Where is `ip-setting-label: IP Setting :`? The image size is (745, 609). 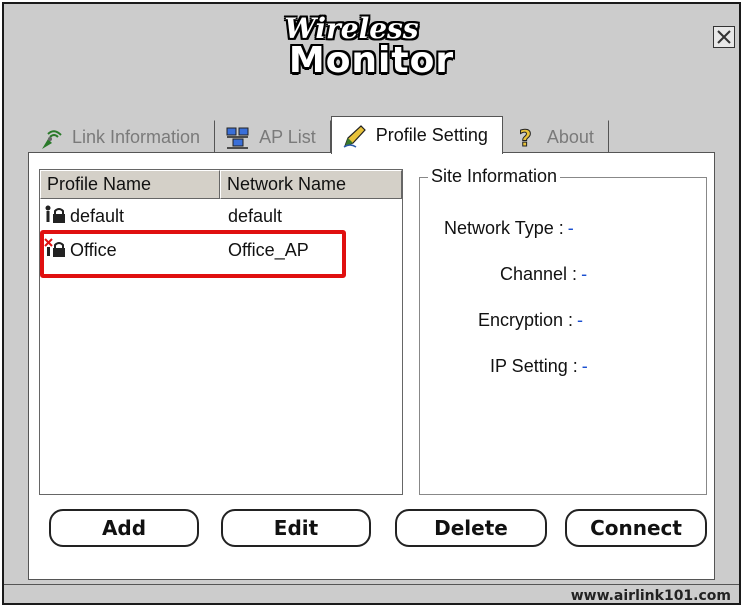
ip-setting-label: IP Setting : is located at coordinates (534, 366).